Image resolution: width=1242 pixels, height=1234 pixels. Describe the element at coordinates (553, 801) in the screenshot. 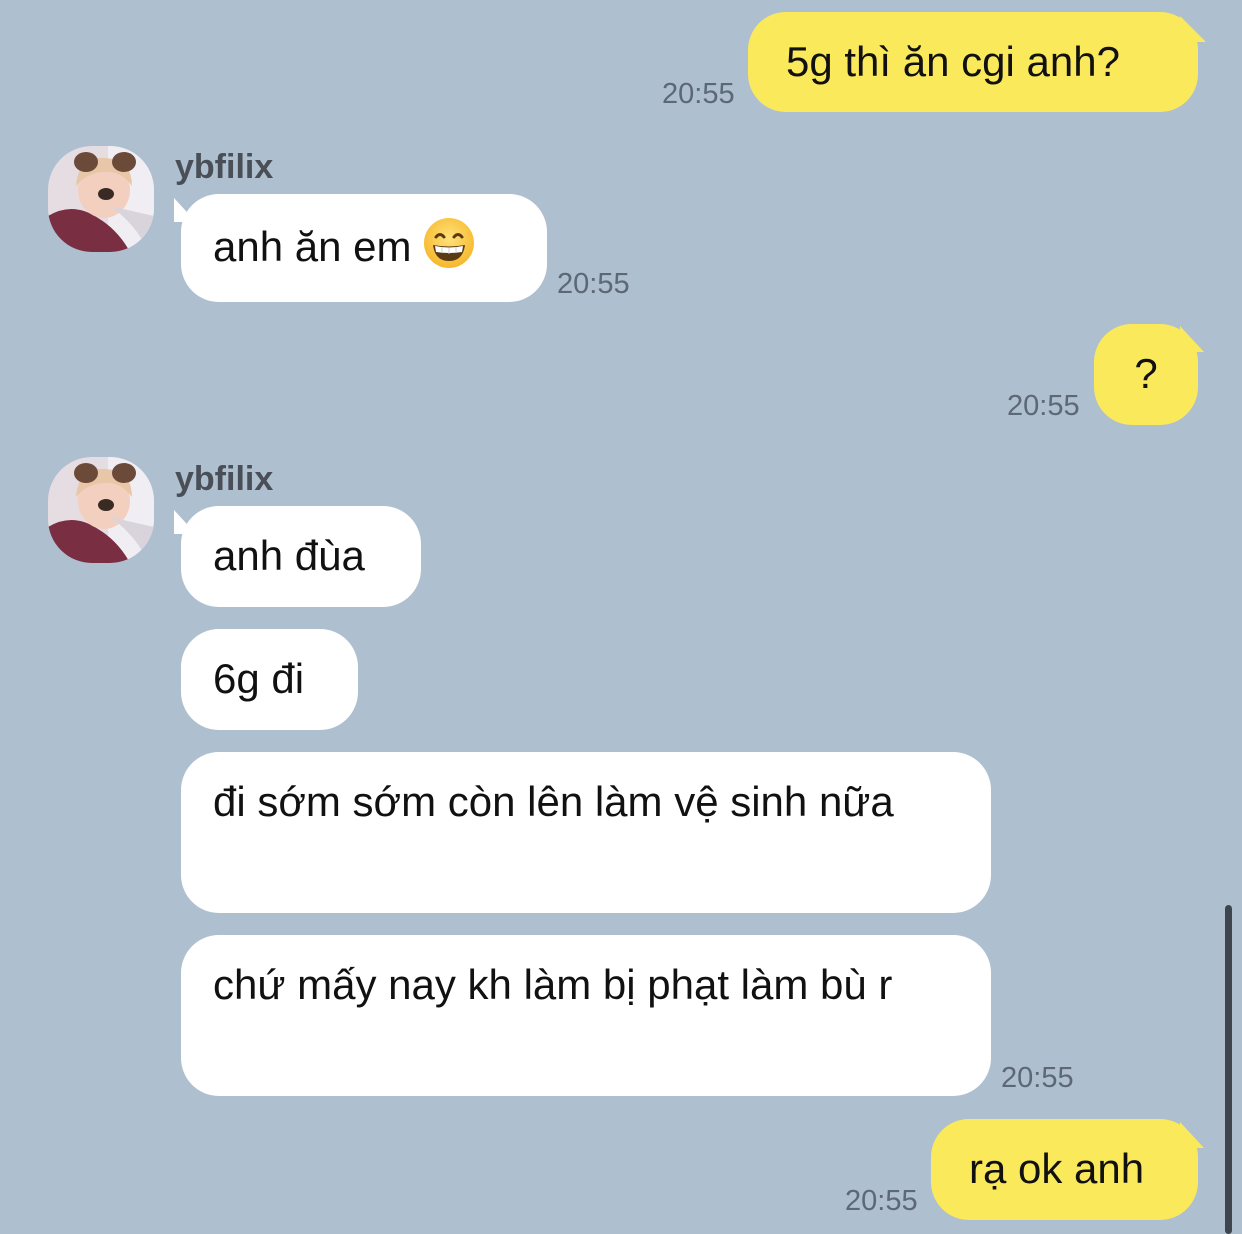

I see `message-text: đi sớm sớm còn lên làm vệ sinh nữa` at that location.